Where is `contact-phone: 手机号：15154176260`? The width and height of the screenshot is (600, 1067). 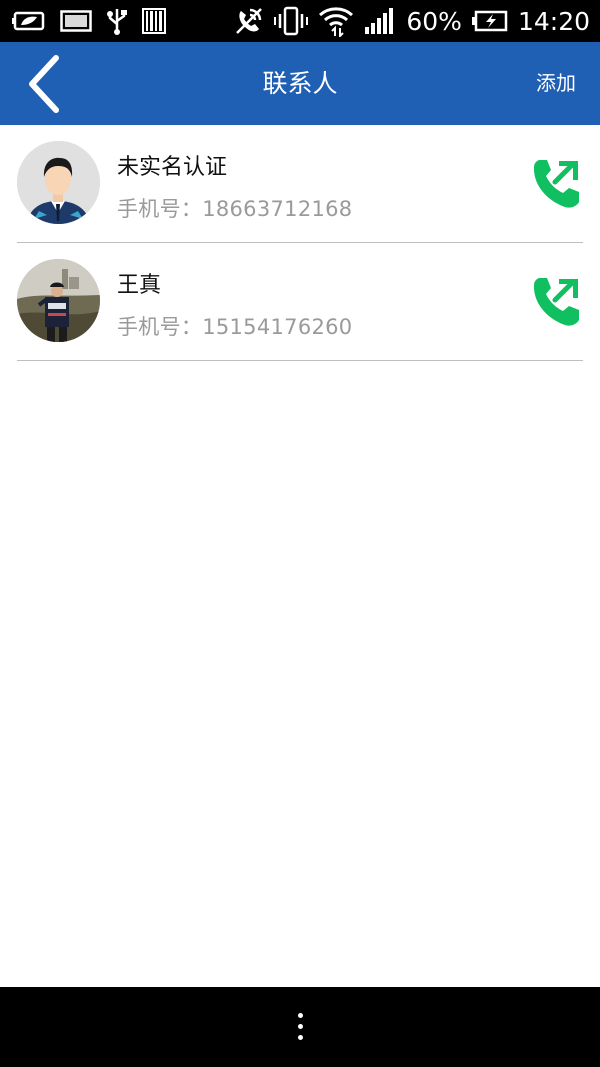 contact-phone: 手机号：15154176260 is located at coordinates (234, 326).